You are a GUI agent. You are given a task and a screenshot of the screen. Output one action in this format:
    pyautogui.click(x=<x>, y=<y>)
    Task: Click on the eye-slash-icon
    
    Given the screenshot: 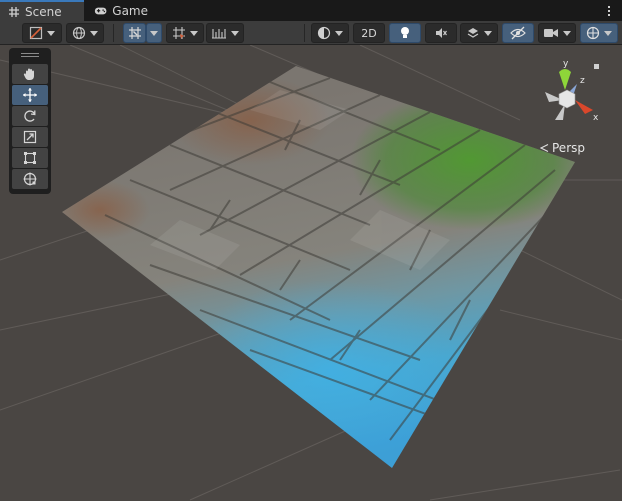 What is the action you would take?
    pyautogui.click(x=518, y=33)
    